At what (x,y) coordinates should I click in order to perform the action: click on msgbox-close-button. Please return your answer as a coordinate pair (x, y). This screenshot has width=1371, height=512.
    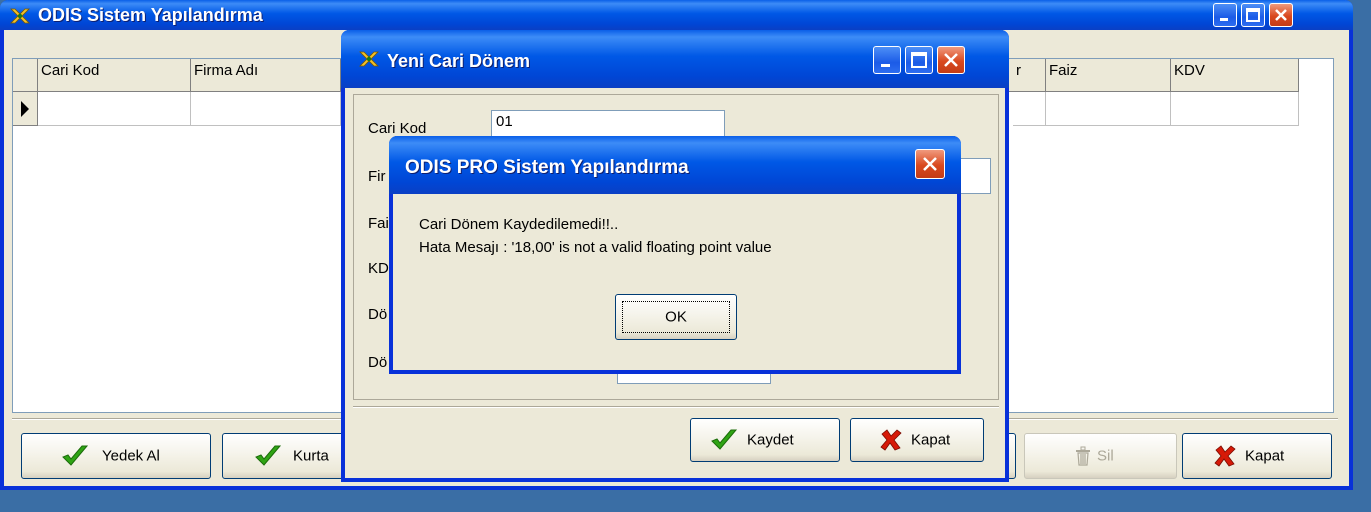
    Looking at the image, I should click on (930, 164).